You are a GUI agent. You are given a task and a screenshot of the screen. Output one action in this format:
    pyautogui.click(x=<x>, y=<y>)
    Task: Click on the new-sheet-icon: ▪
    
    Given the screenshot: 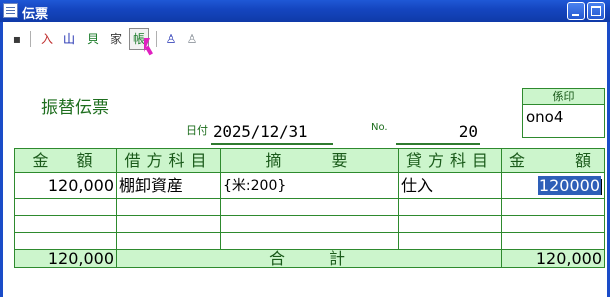 What is the action you would take?
    pyautogui.click(x=17, y=39)
    